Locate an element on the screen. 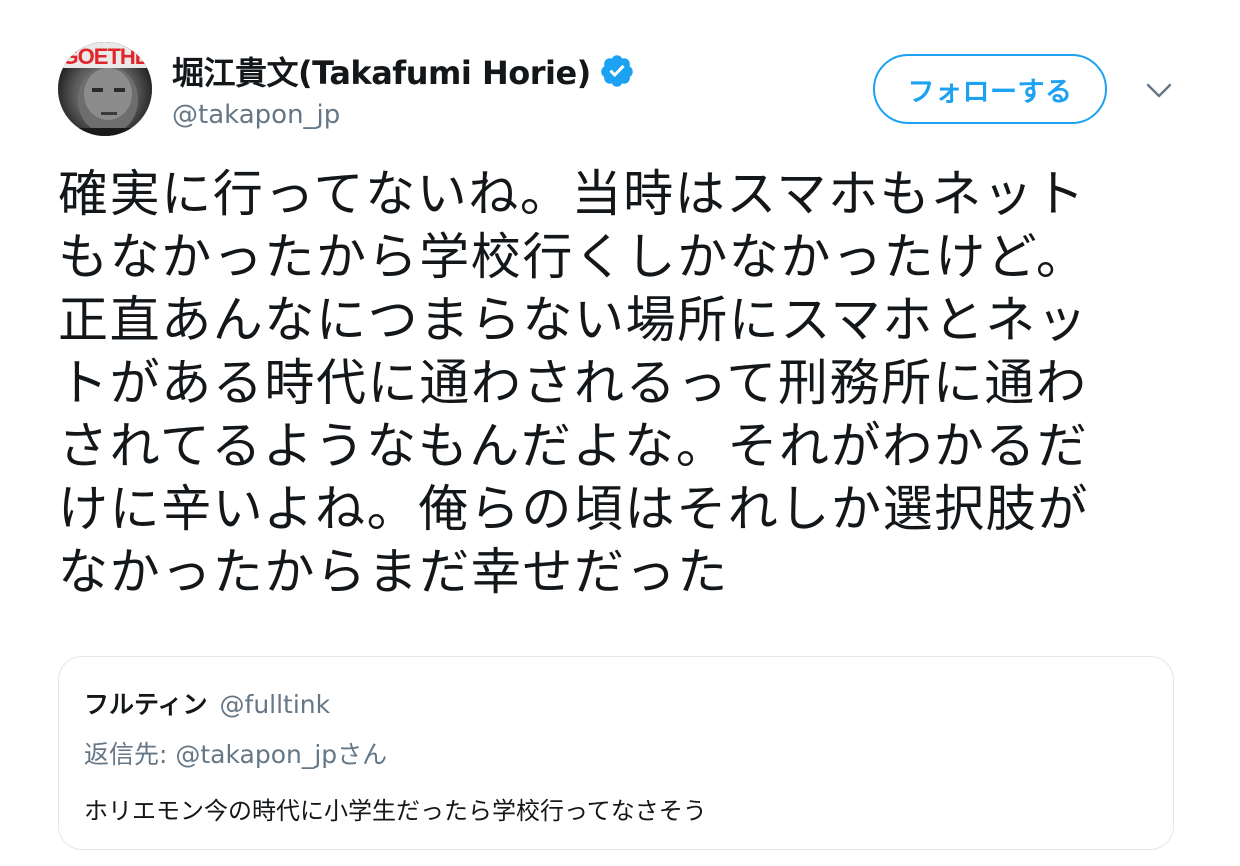 Image resolution: width=1240 pixels, height=866 pixels. chevron-down-icon is located at coordinates (1159, 90).